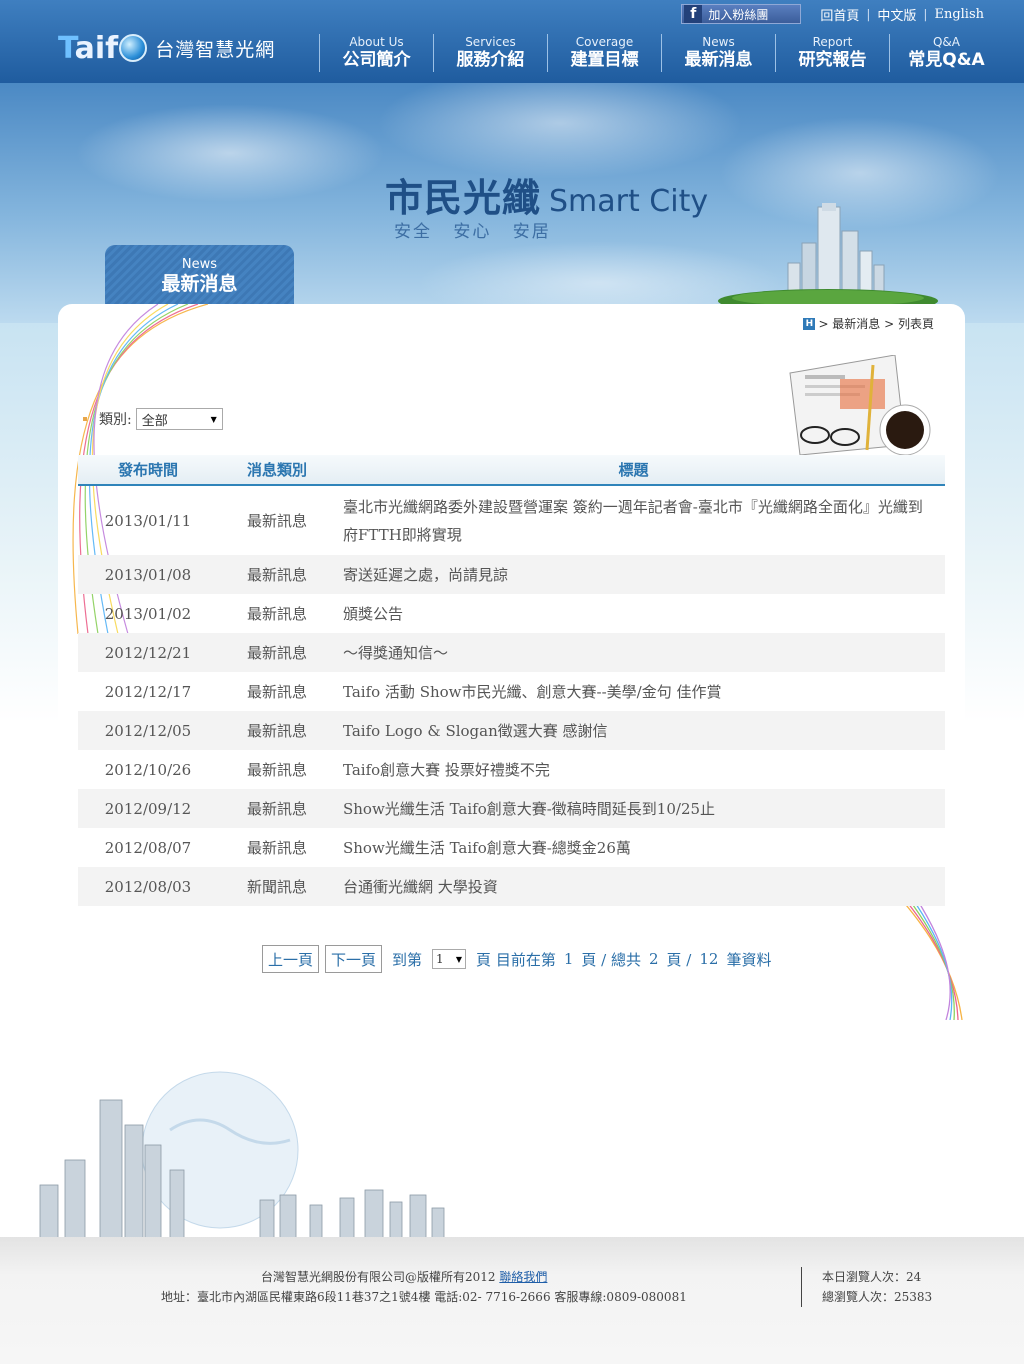  Describe the element at coordinates (404, 1277) in the screenshot. I see `copyright-line: 台灣智慧光網股份有限公司@版權所有2012 聯絡我們` at that location.